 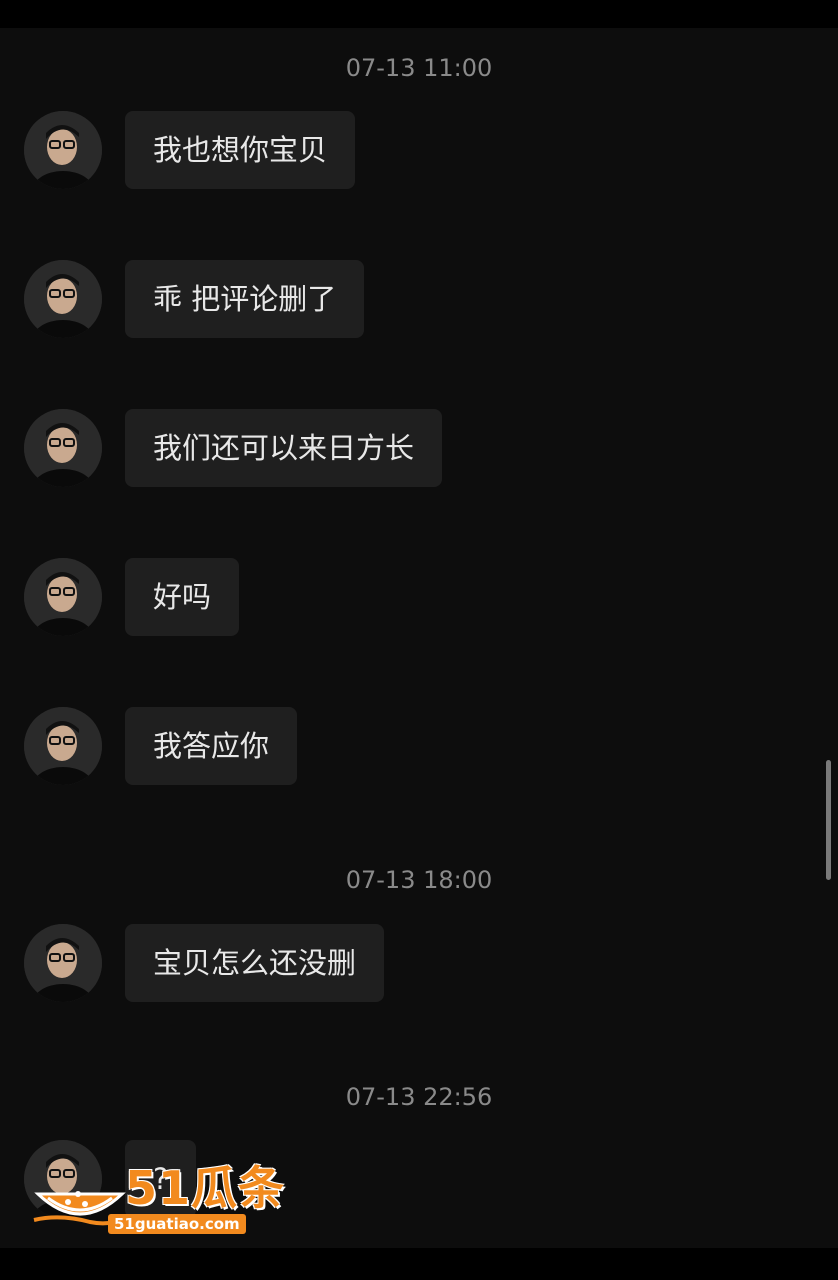 What do you see at coordinates (419, 14) in the screenshot?
I see `status-bar` at bounding box center [419, 14].